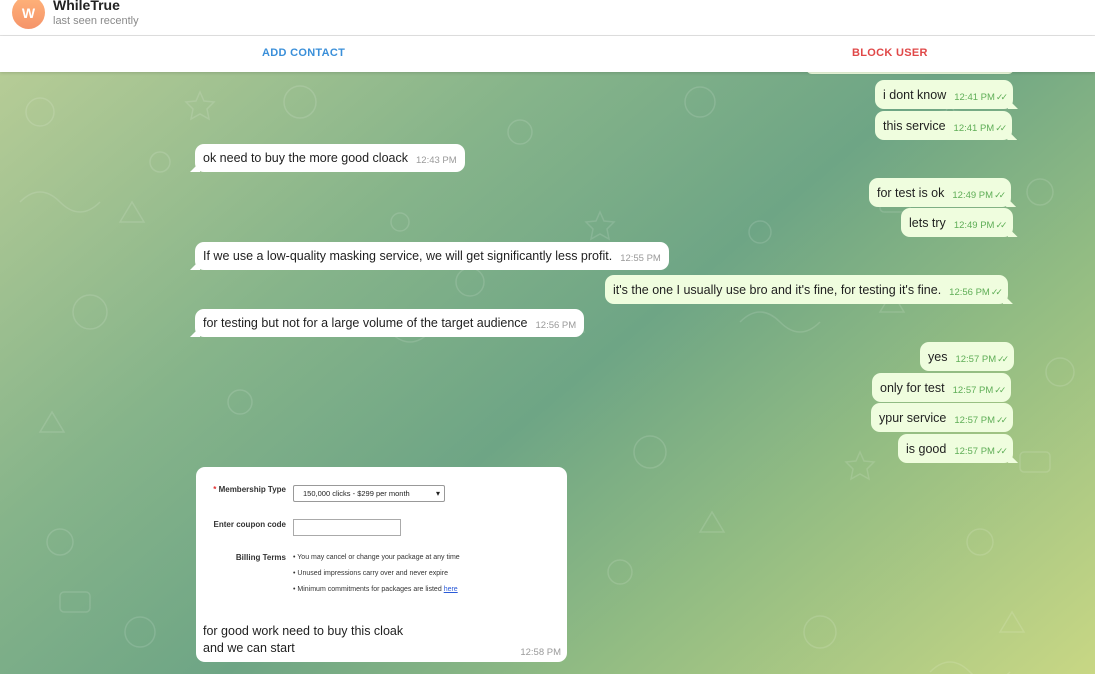 The image size is (1095, 674). Describe the element at coordinates (910, 73) in the screenshot. I see `message-bubble-partial` at that location.